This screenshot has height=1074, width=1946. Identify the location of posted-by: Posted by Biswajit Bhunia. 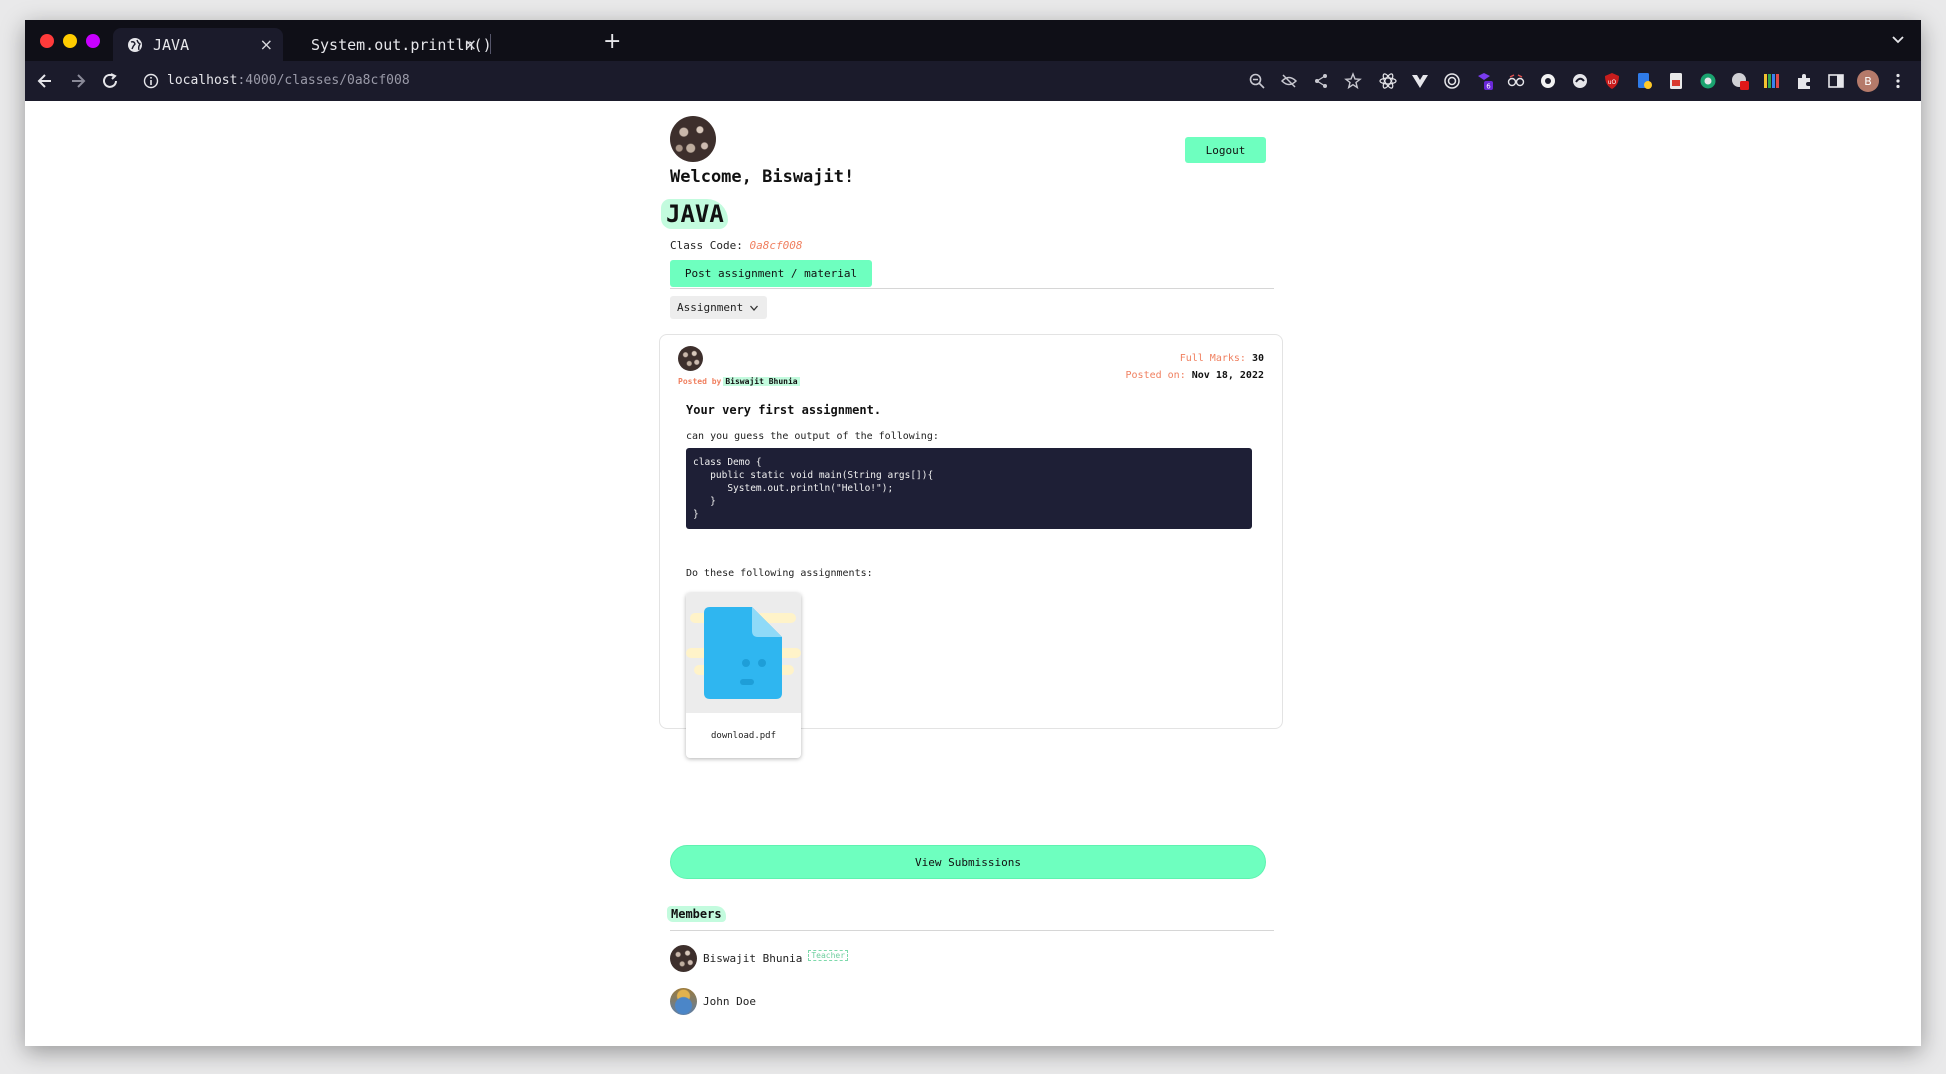
(739, 381).